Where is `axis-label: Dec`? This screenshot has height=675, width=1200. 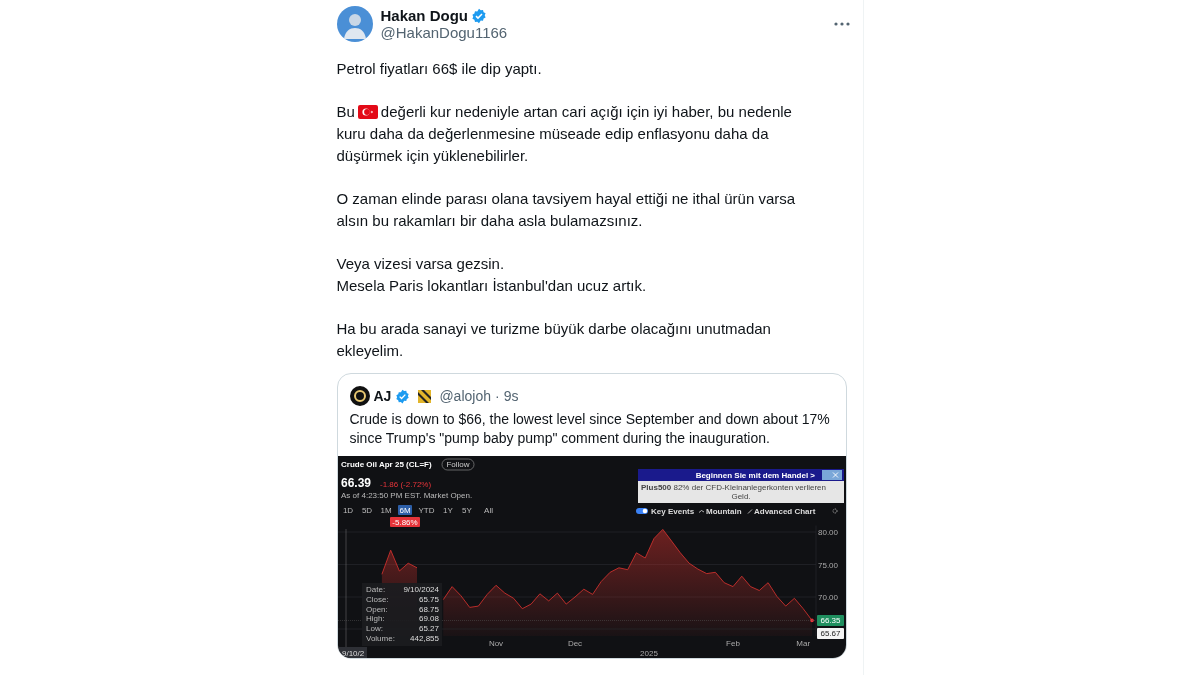
axis-label: Dec is located at coordinates (574, 644).